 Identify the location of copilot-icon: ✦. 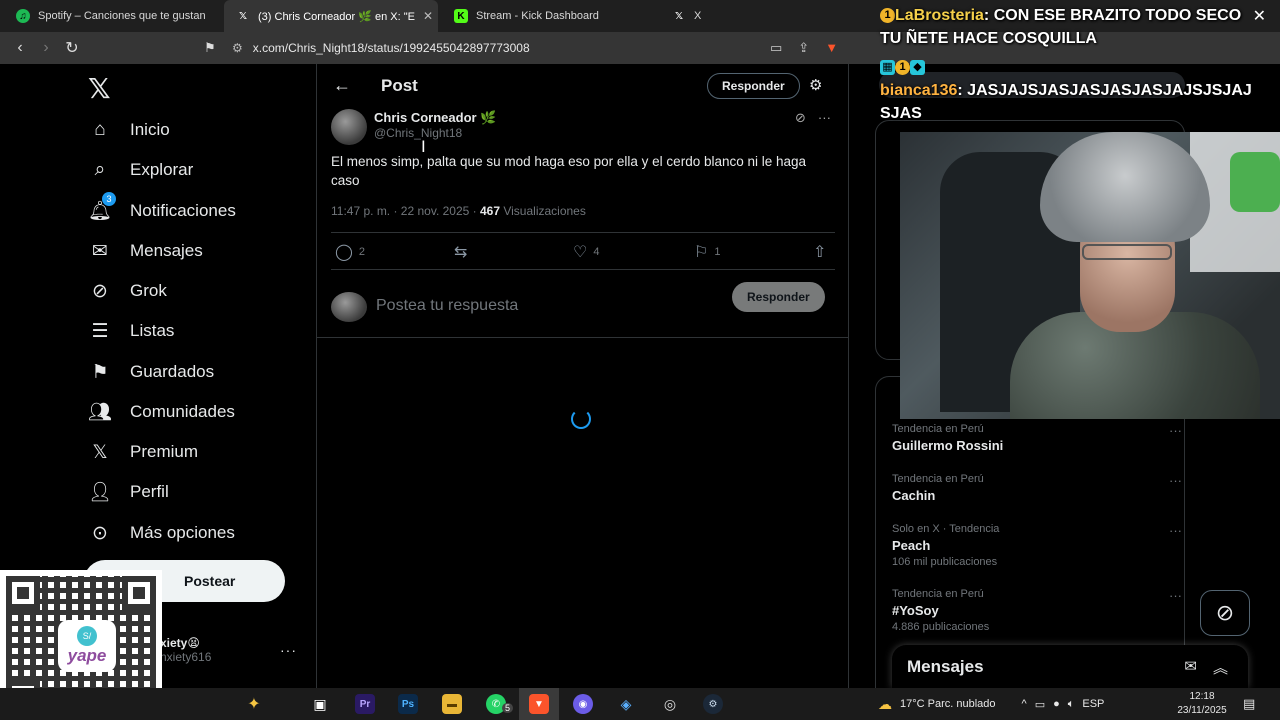
(254, 704).